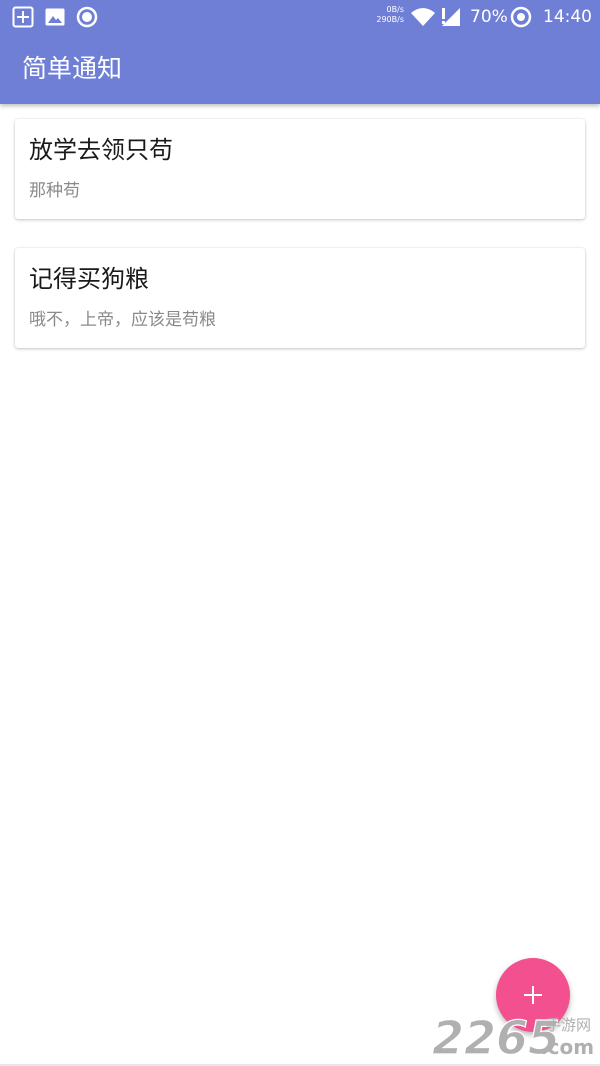 This screenshot has width=600, height=1066. I want to click on app-title: 简单通知, so click(72, 68).